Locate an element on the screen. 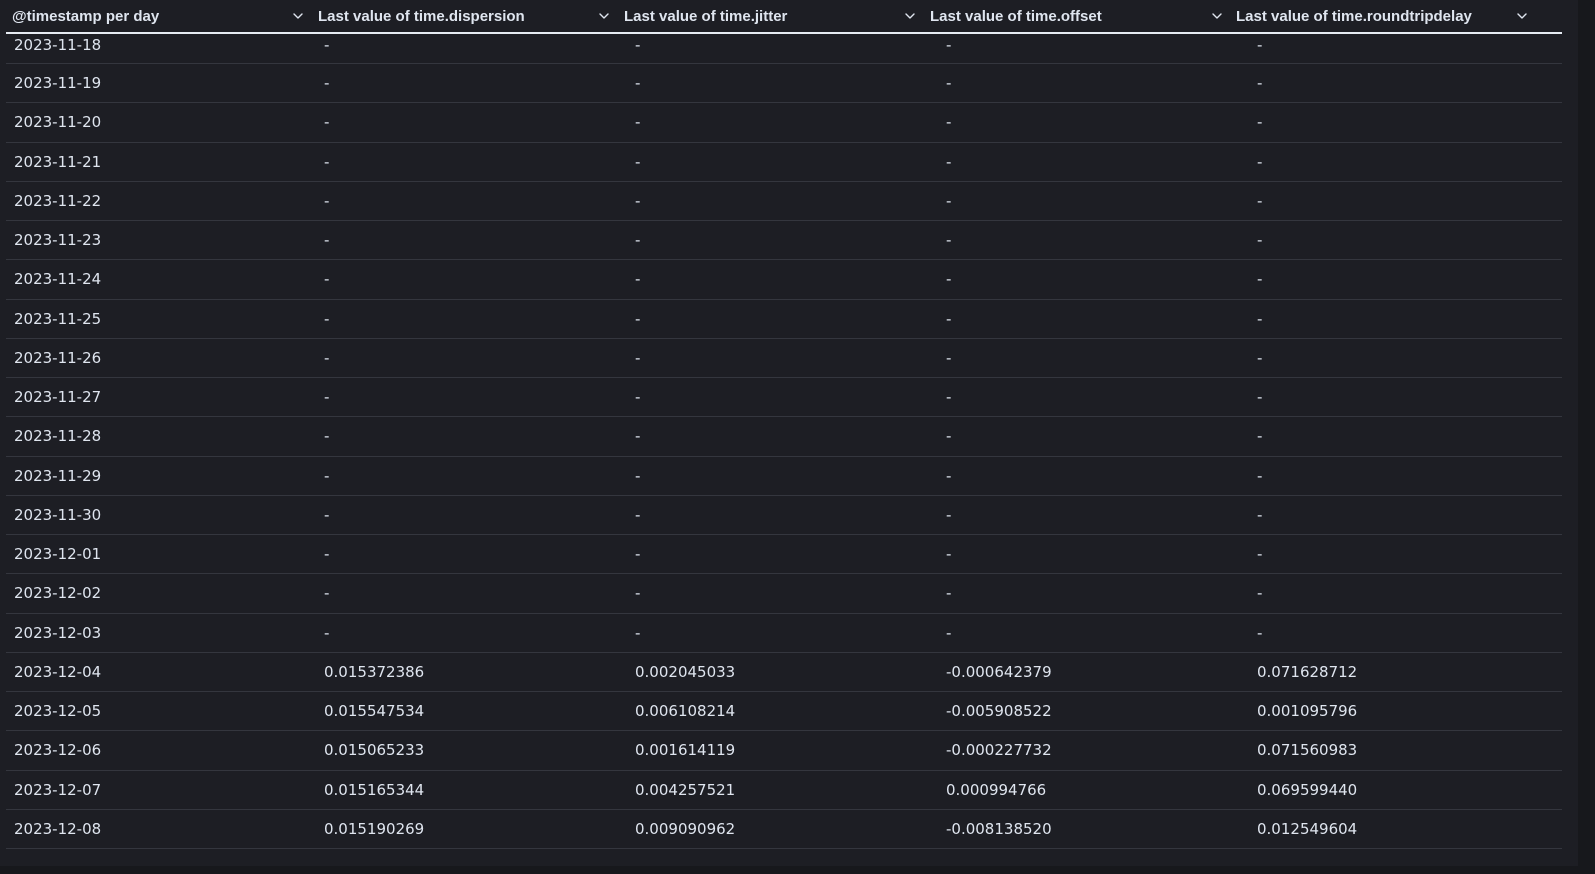 The image size is (1595, 874). column-header-0: @timestamp per day is located at coordinates (85, 16).